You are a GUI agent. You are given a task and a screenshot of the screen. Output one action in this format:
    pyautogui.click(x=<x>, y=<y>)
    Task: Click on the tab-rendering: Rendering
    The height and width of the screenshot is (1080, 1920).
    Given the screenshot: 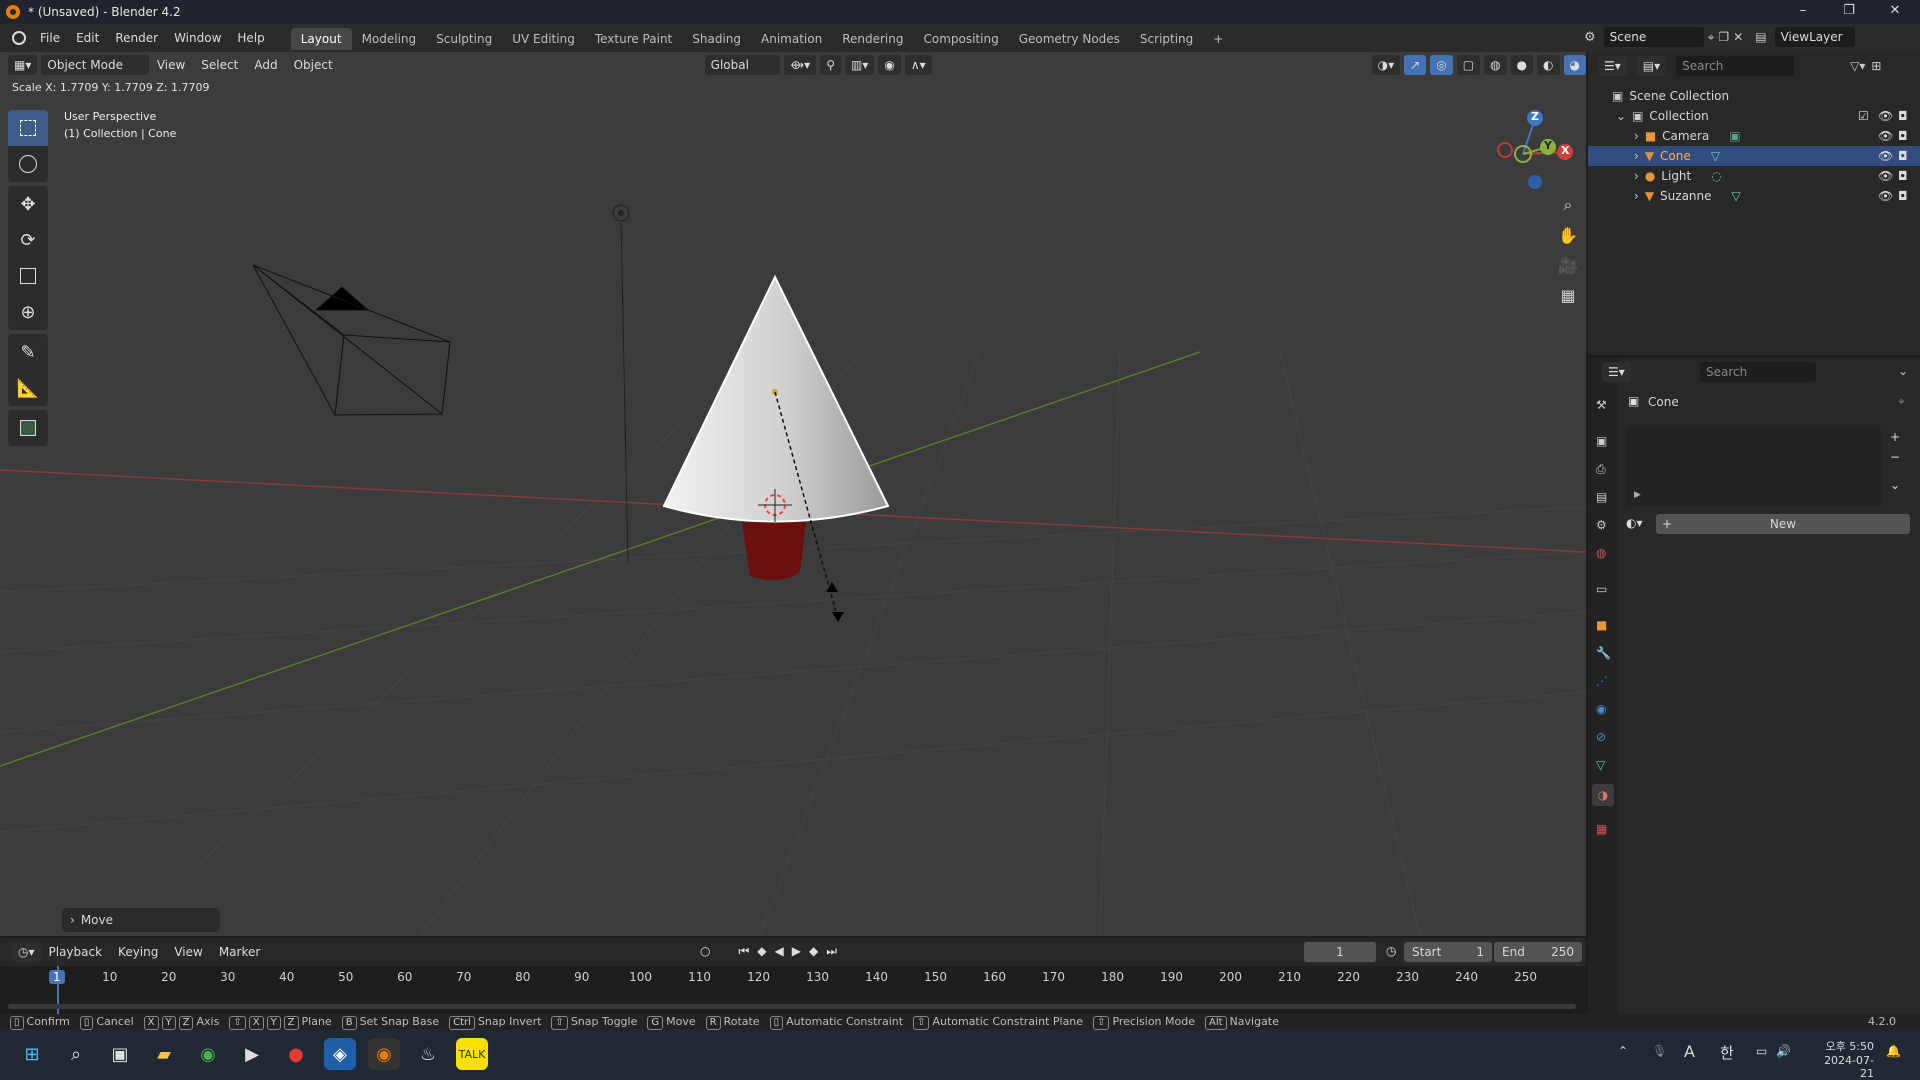 What is the action you would take?
    pyautogui.click(x=872, y=39)
    